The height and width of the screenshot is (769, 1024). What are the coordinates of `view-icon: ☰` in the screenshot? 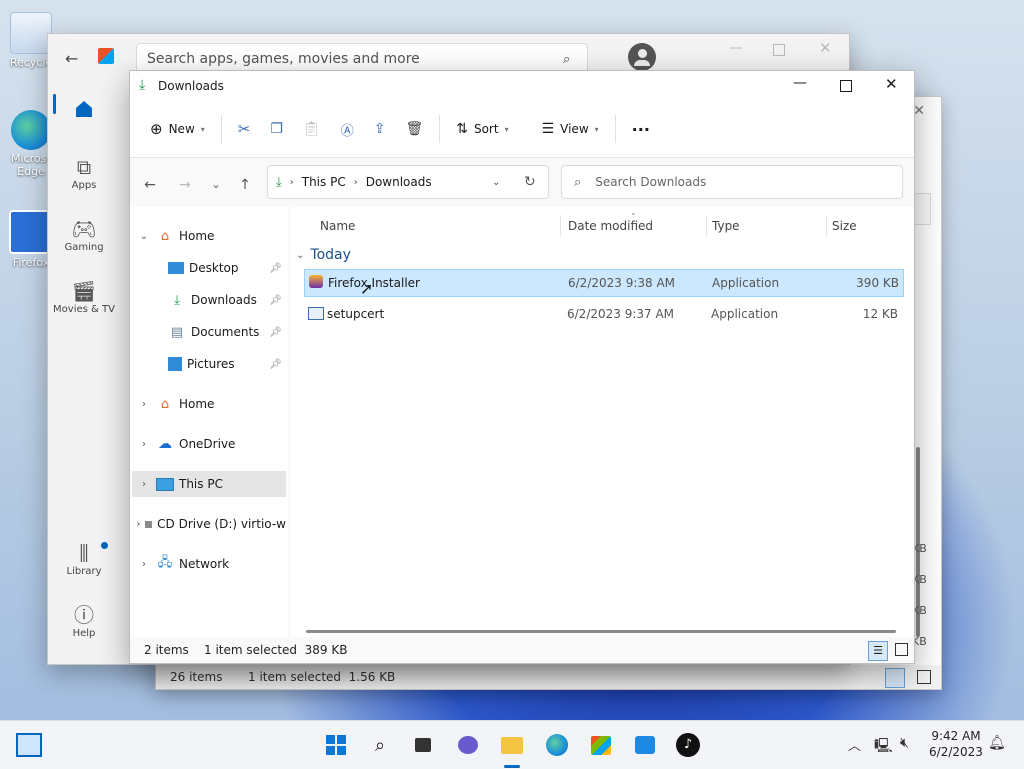 It's located at (548, 129).